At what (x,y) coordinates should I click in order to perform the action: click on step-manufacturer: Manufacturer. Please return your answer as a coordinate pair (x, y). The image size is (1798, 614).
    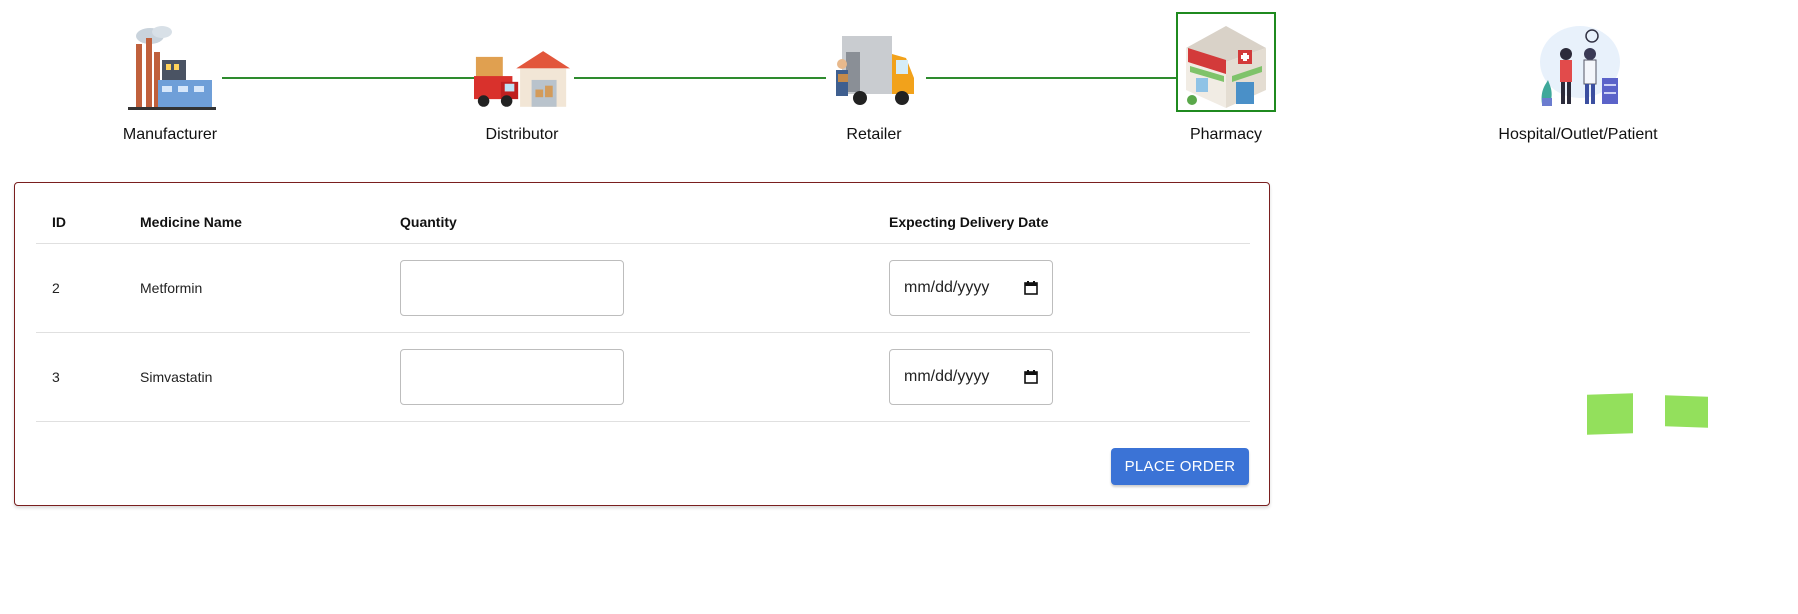
    Looking at the image, I should click on (170, 78).